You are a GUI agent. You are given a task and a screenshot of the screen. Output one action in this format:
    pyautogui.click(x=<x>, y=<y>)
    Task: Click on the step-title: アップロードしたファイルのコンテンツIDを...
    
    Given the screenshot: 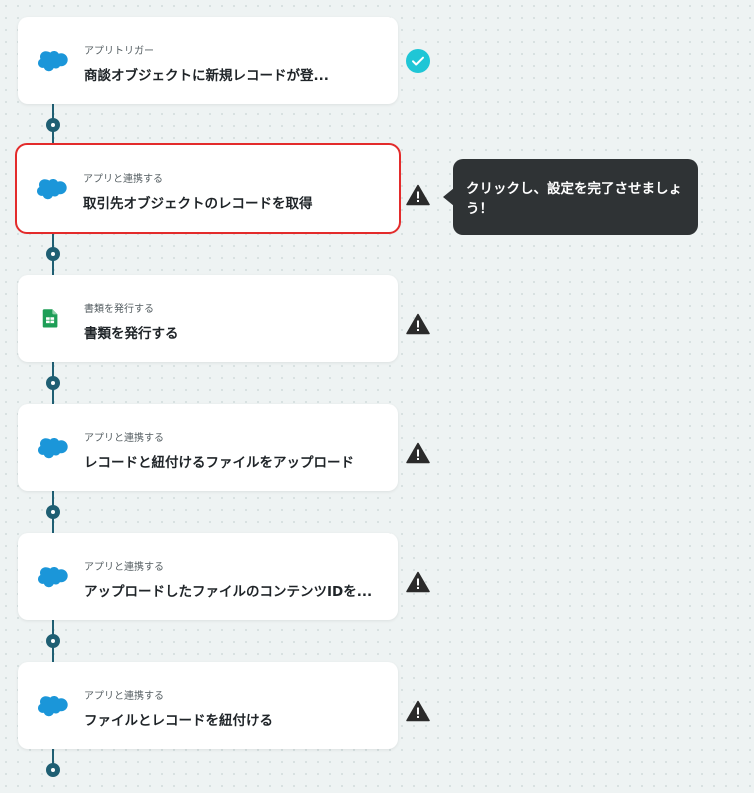 What is the action you would take?
    pyautogui.click(x=228, y=592)
    